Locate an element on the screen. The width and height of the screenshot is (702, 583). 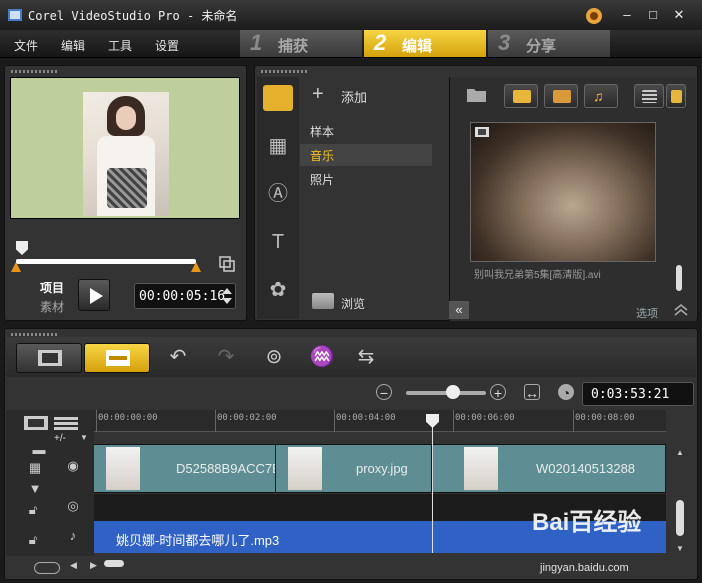
show-videos-button is located at coordinates (521, 96).